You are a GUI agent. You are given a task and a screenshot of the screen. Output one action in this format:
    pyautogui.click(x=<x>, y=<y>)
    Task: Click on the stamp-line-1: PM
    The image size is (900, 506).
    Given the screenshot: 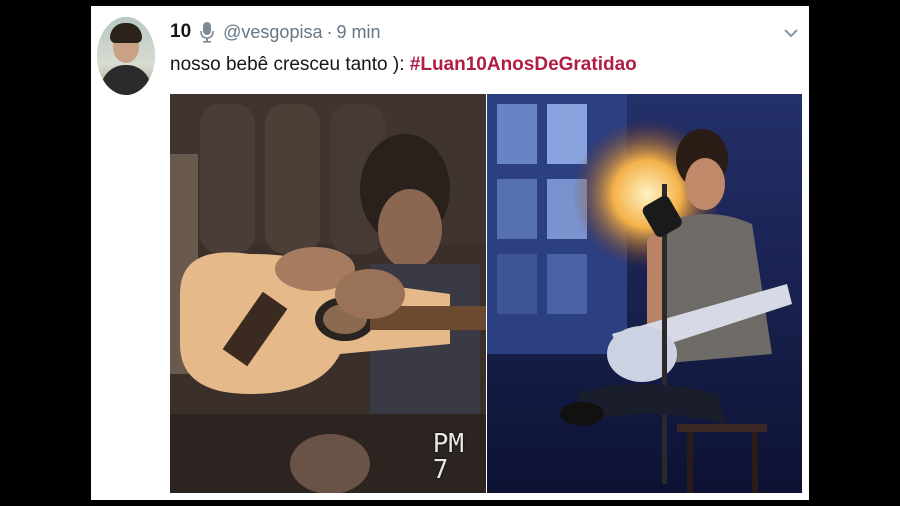 What is the action you would take?
    pyautogui.click(x=448, y=444)
    